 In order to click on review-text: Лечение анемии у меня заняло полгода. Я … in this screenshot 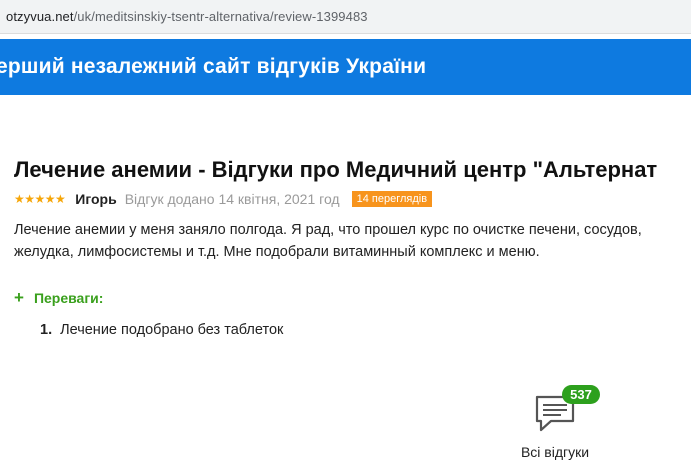, I will do `click(352, 241)`.